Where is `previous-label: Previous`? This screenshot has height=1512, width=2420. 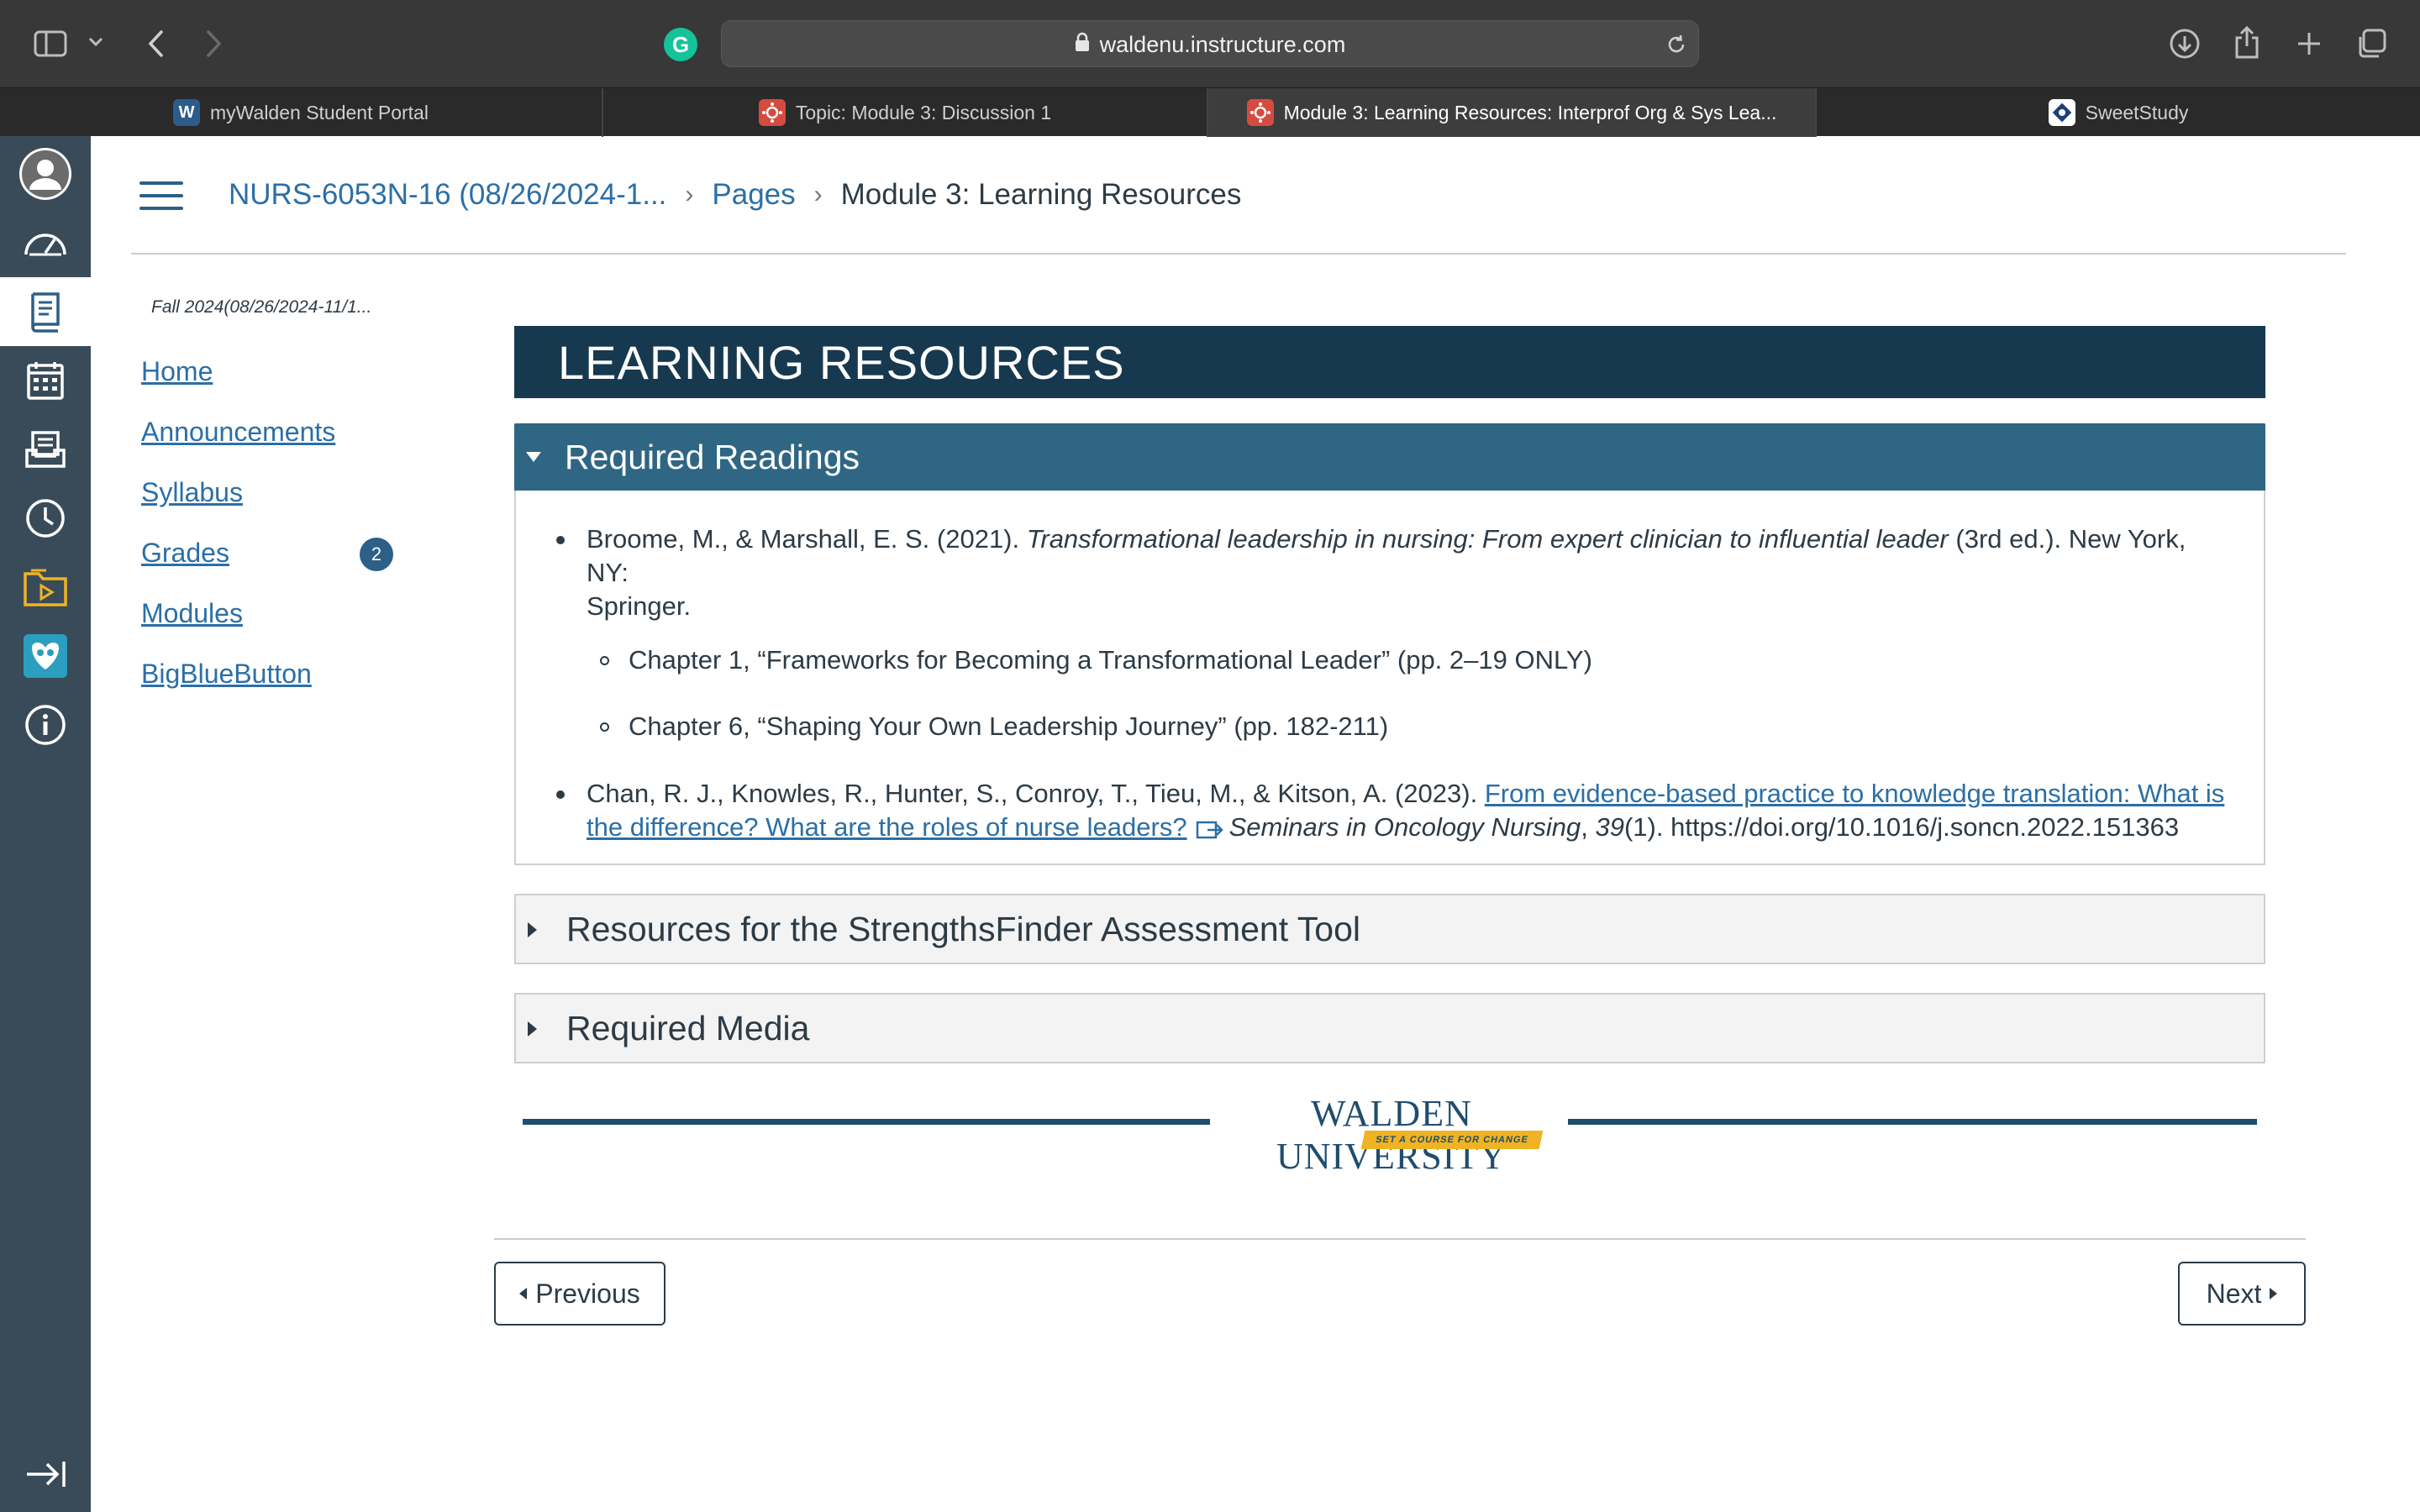 previous-label: Previous is located at coordinates (587, 1293).